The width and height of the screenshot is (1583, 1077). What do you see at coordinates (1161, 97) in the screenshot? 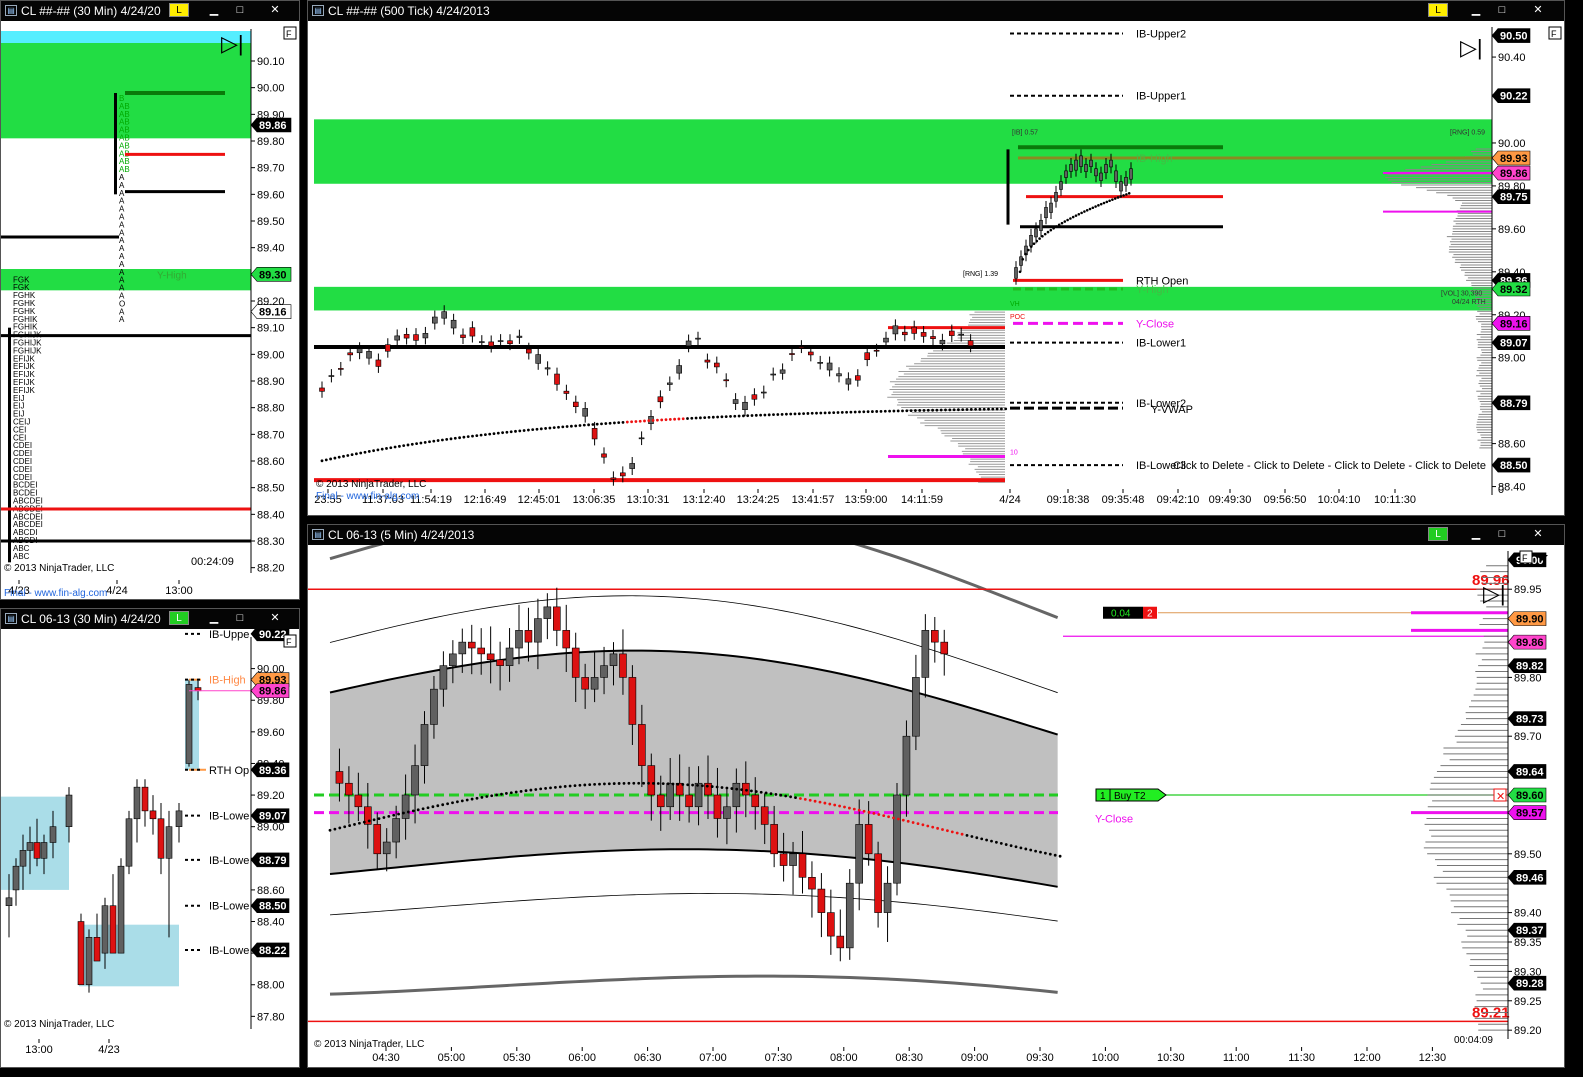
I see `level-label: IB-Upper1` at bounding box center [1161, 97].